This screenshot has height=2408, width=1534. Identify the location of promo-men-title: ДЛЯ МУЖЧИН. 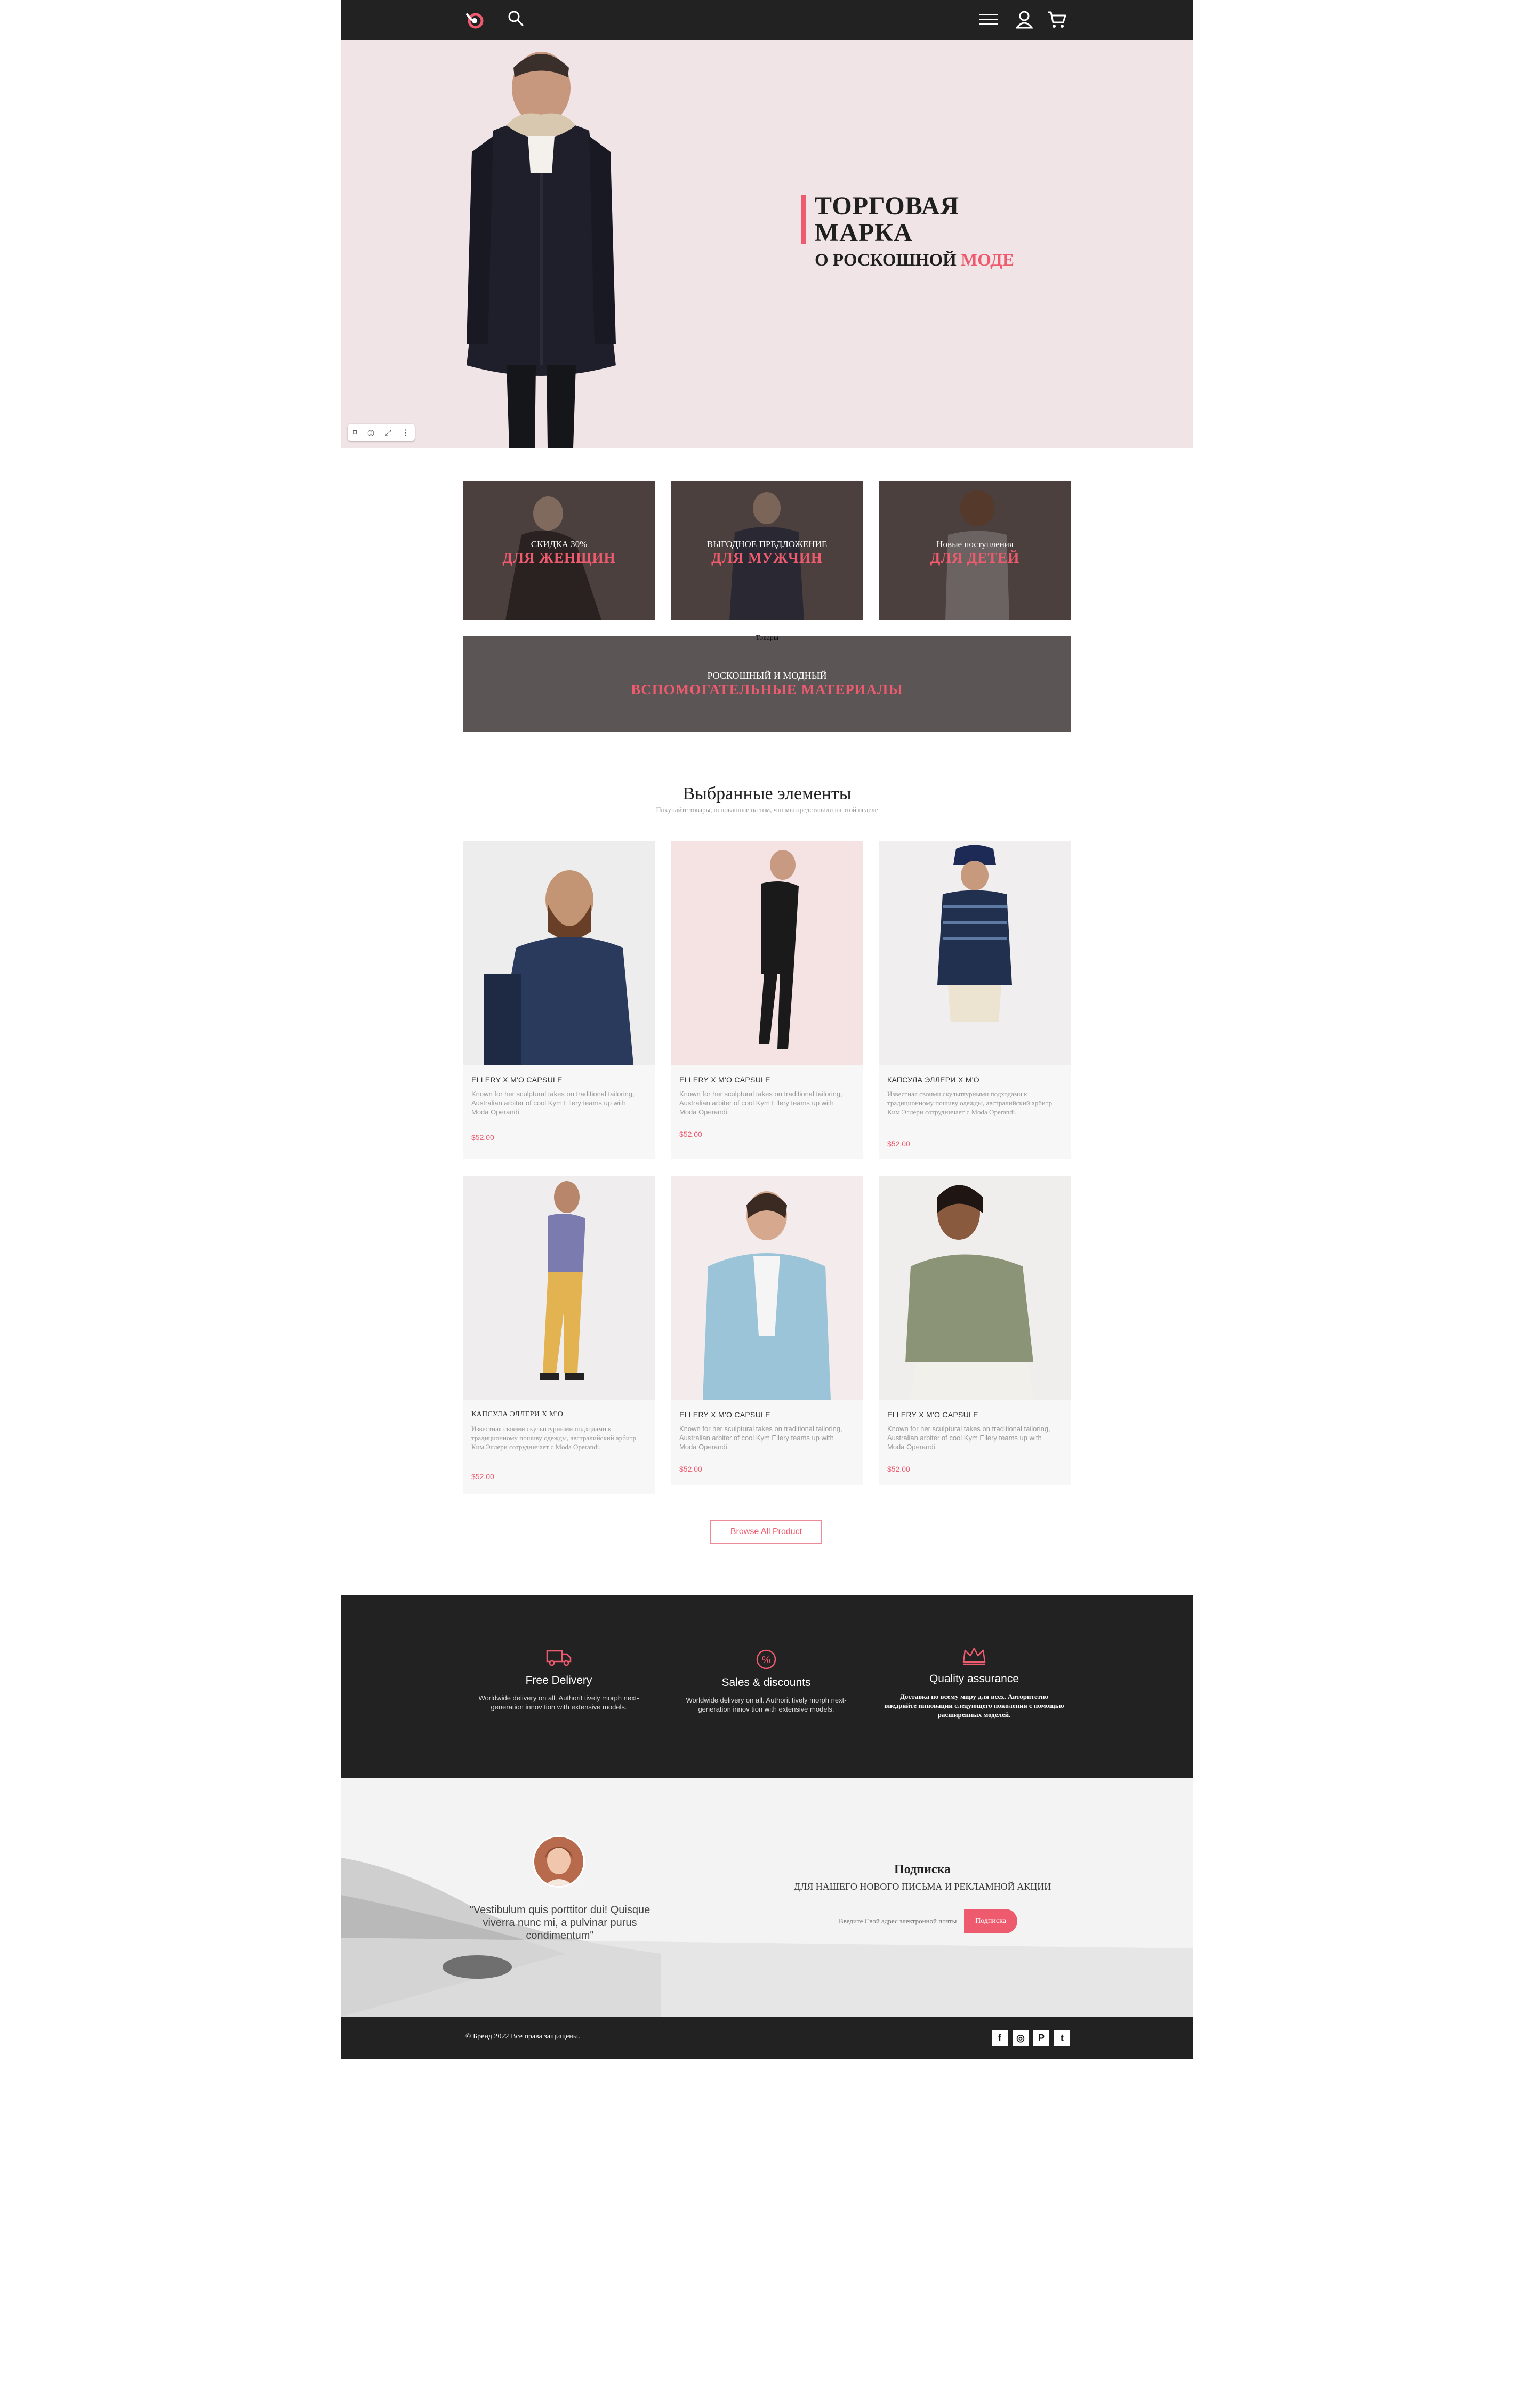
(767, 558).